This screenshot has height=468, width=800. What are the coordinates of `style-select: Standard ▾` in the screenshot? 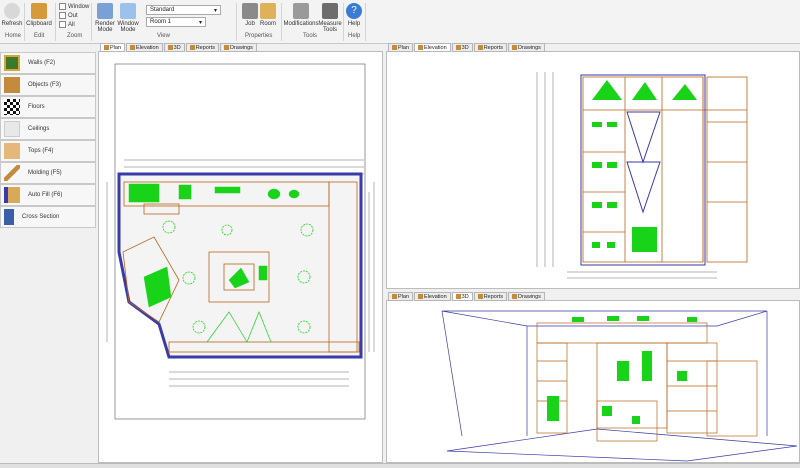 It's located at (183, 10).